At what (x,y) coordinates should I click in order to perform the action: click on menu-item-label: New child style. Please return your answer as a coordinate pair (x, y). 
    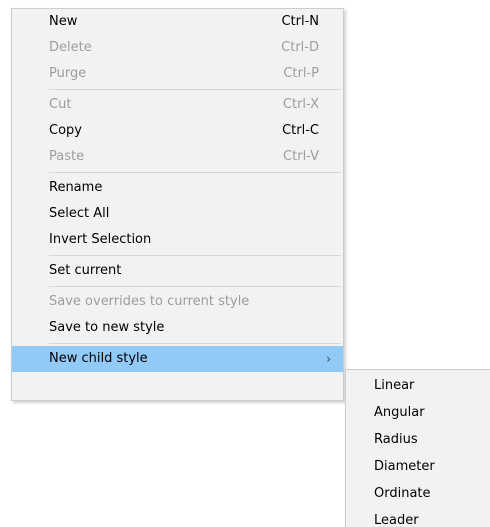
    Looking at the image, I should click on (98, 358).